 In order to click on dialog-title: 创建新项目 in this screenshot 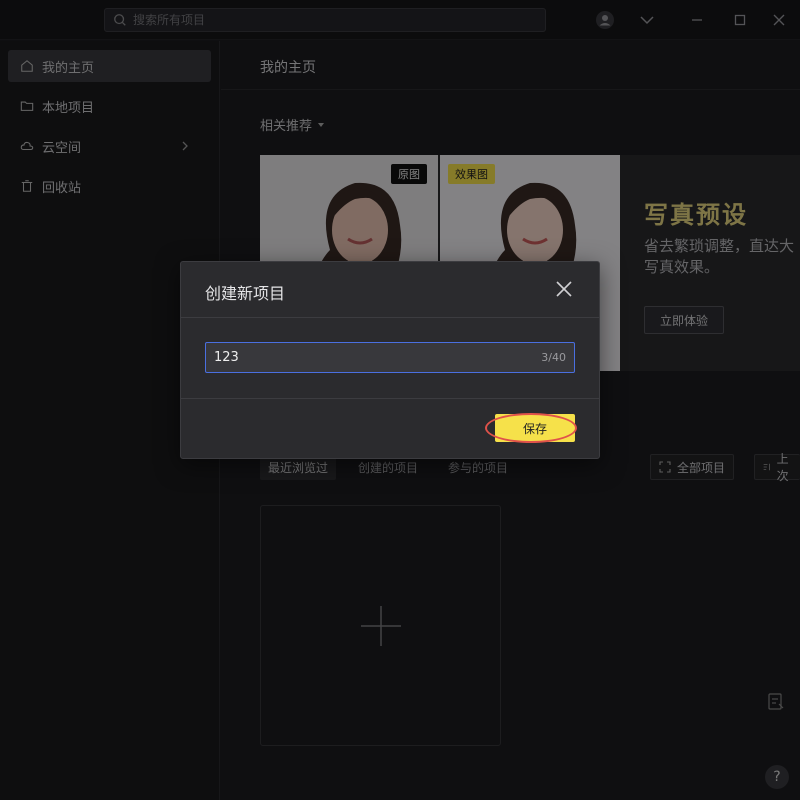, I will do `click(245, 293)`.